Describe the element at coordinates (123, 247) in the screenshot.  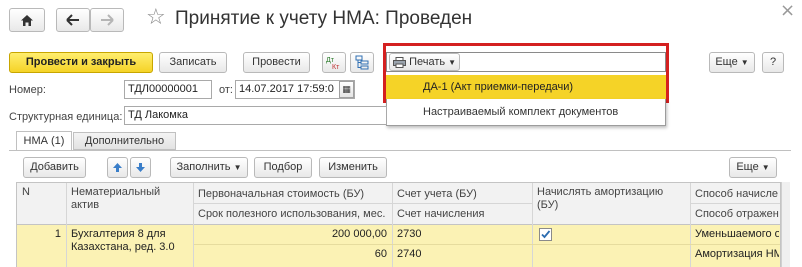
I see `row-asset-line2: Казахстана, ред. 3.0` at that location.